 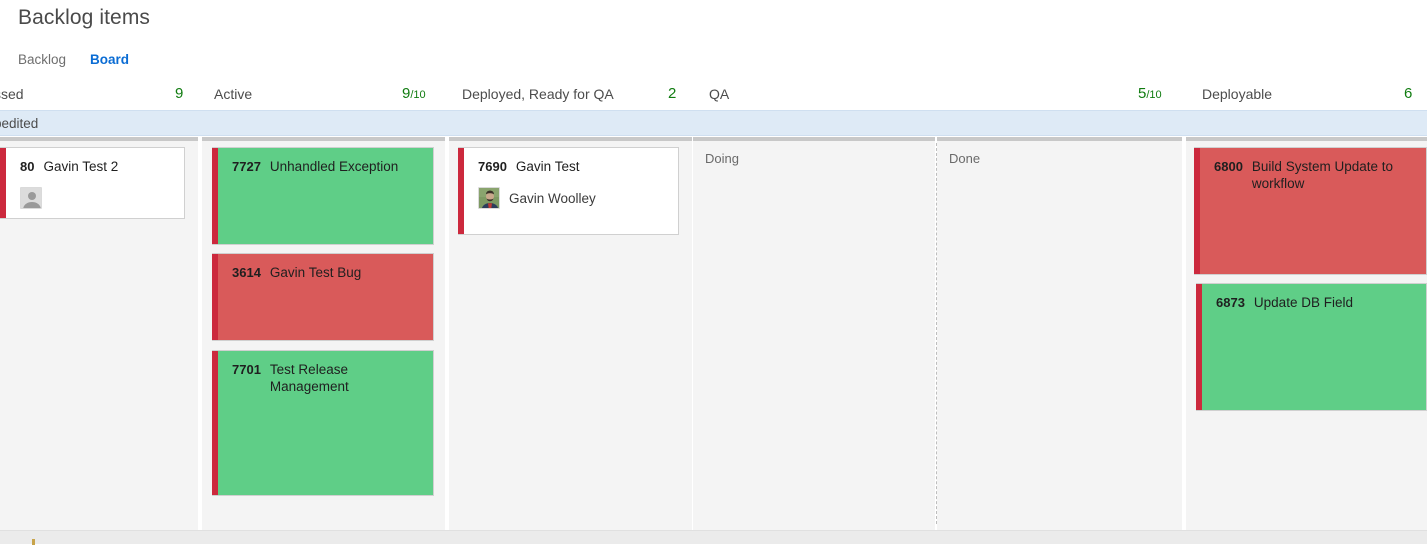 What do you see at coordinates (27, 166) in the screenshot?
I see `card-id: 80` at bounding box center [27, 166].